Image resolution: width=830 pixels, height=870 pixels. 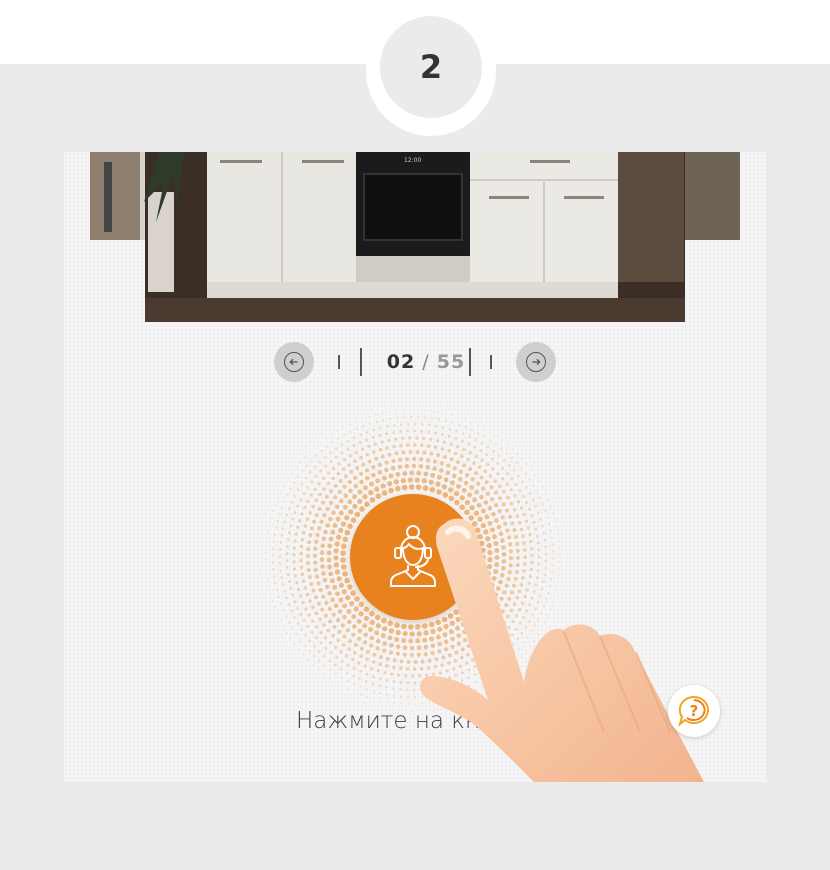 What do you see at coordinates (561, 650) in the screenshot?
I see `pointing-hand-icon` at bounding box center [561, 650].